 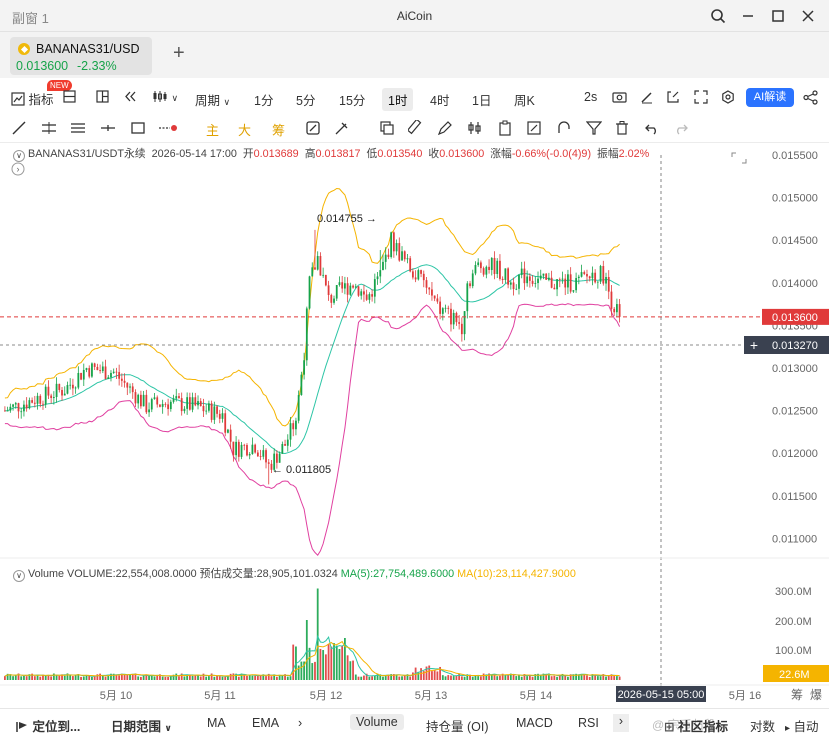 I want to click on fullscreen-icon, so click(x=701, y=98).